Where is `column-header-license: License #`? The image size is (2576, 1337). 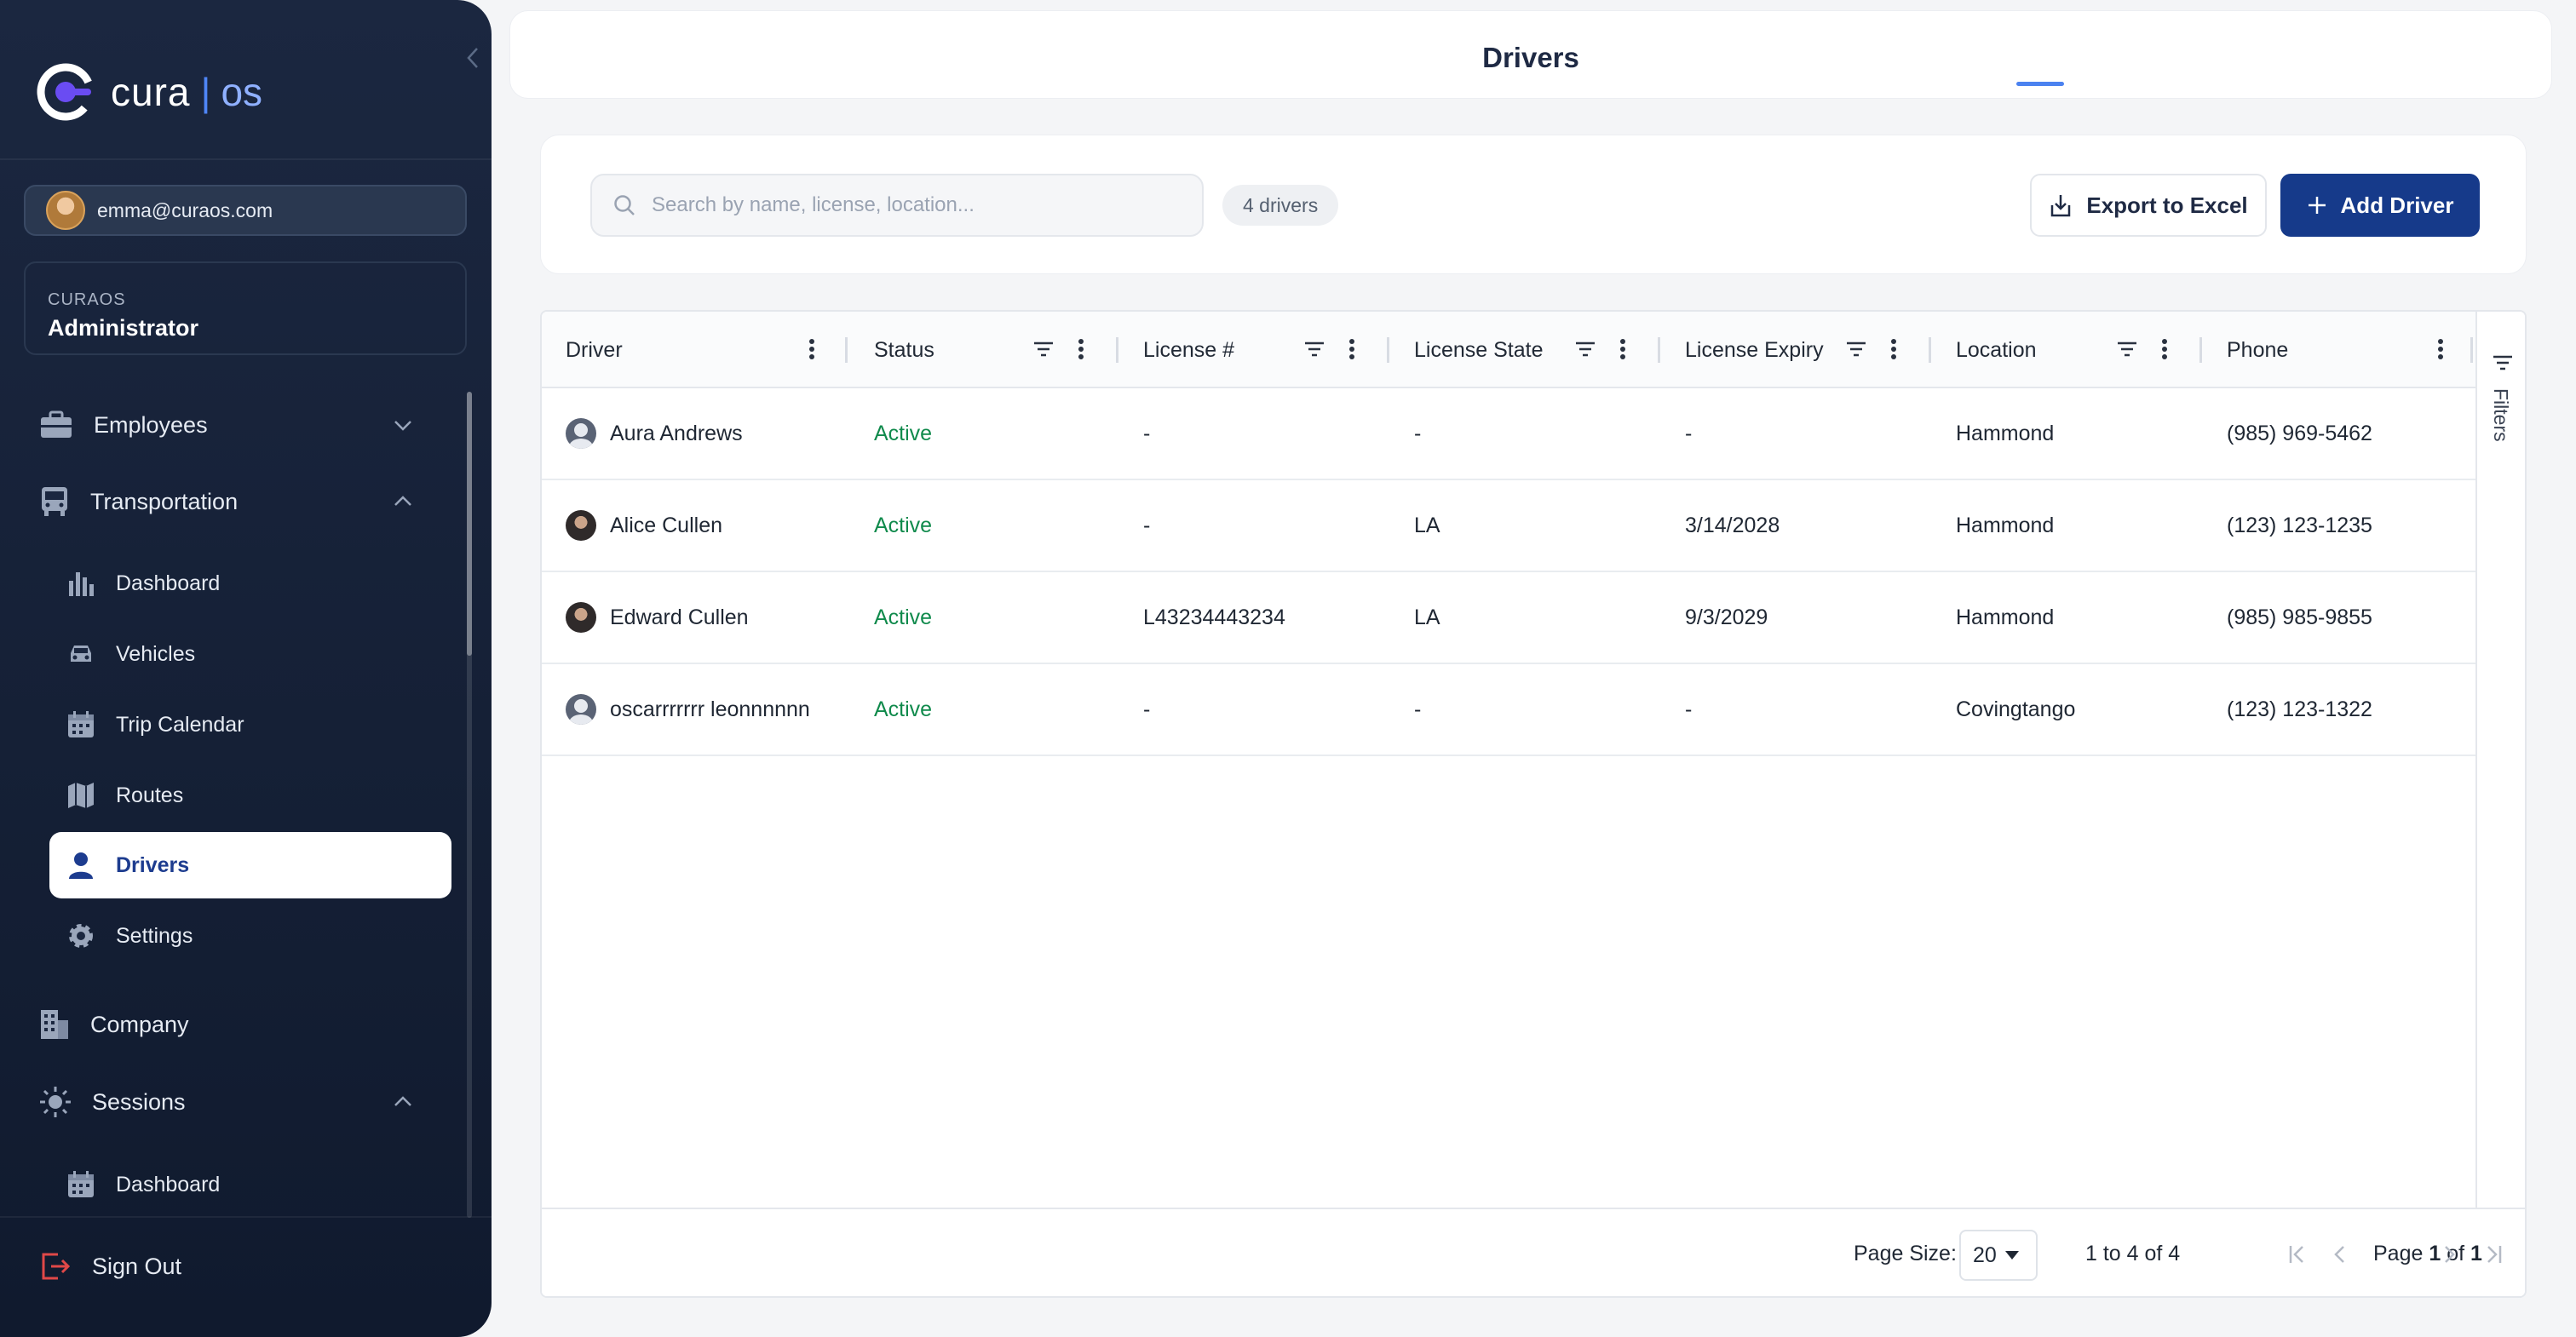
column-header-license: License # is located at coordinates (1189, 350).